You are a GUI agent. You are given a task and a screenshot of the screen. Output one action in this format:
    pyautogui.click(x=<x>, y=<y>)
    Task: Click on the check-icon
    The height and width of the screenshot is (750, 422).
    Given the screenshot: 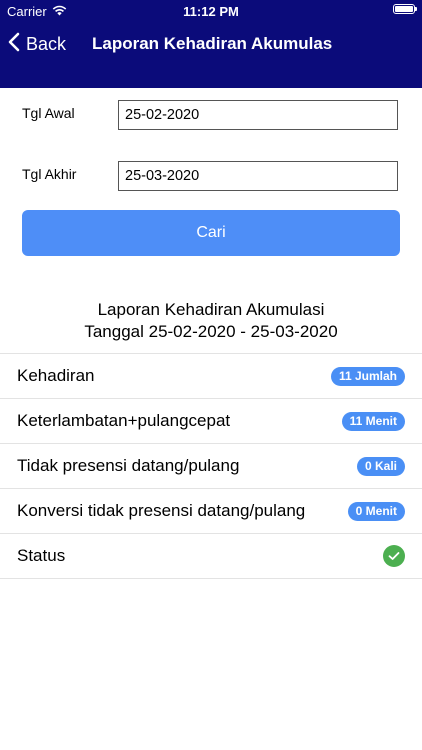 What is the action you would take?
    pyautogui.click(x=394, y=556)
    